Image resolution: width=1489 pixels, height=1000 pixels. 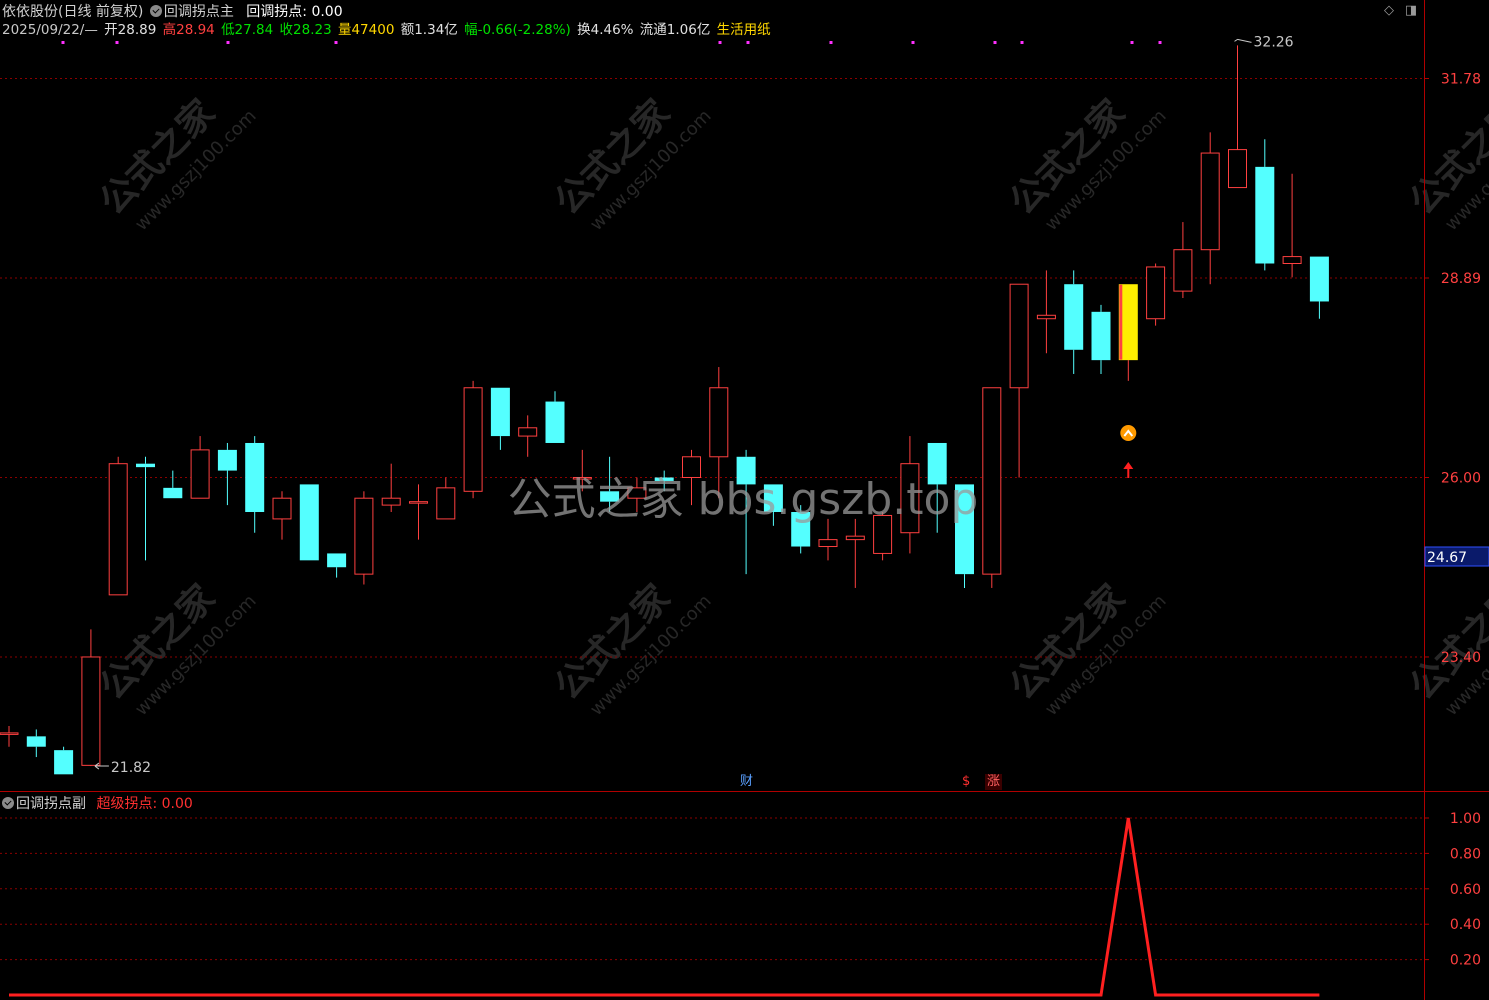 I want to click on sub-tick-label: 0.60, so click(x=1465, y=890).